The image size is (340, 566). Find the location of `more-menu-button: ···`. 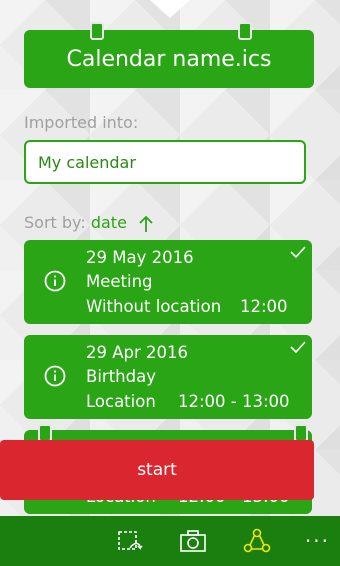

more-menu-button: ··· is located at coordinates (317, 541).